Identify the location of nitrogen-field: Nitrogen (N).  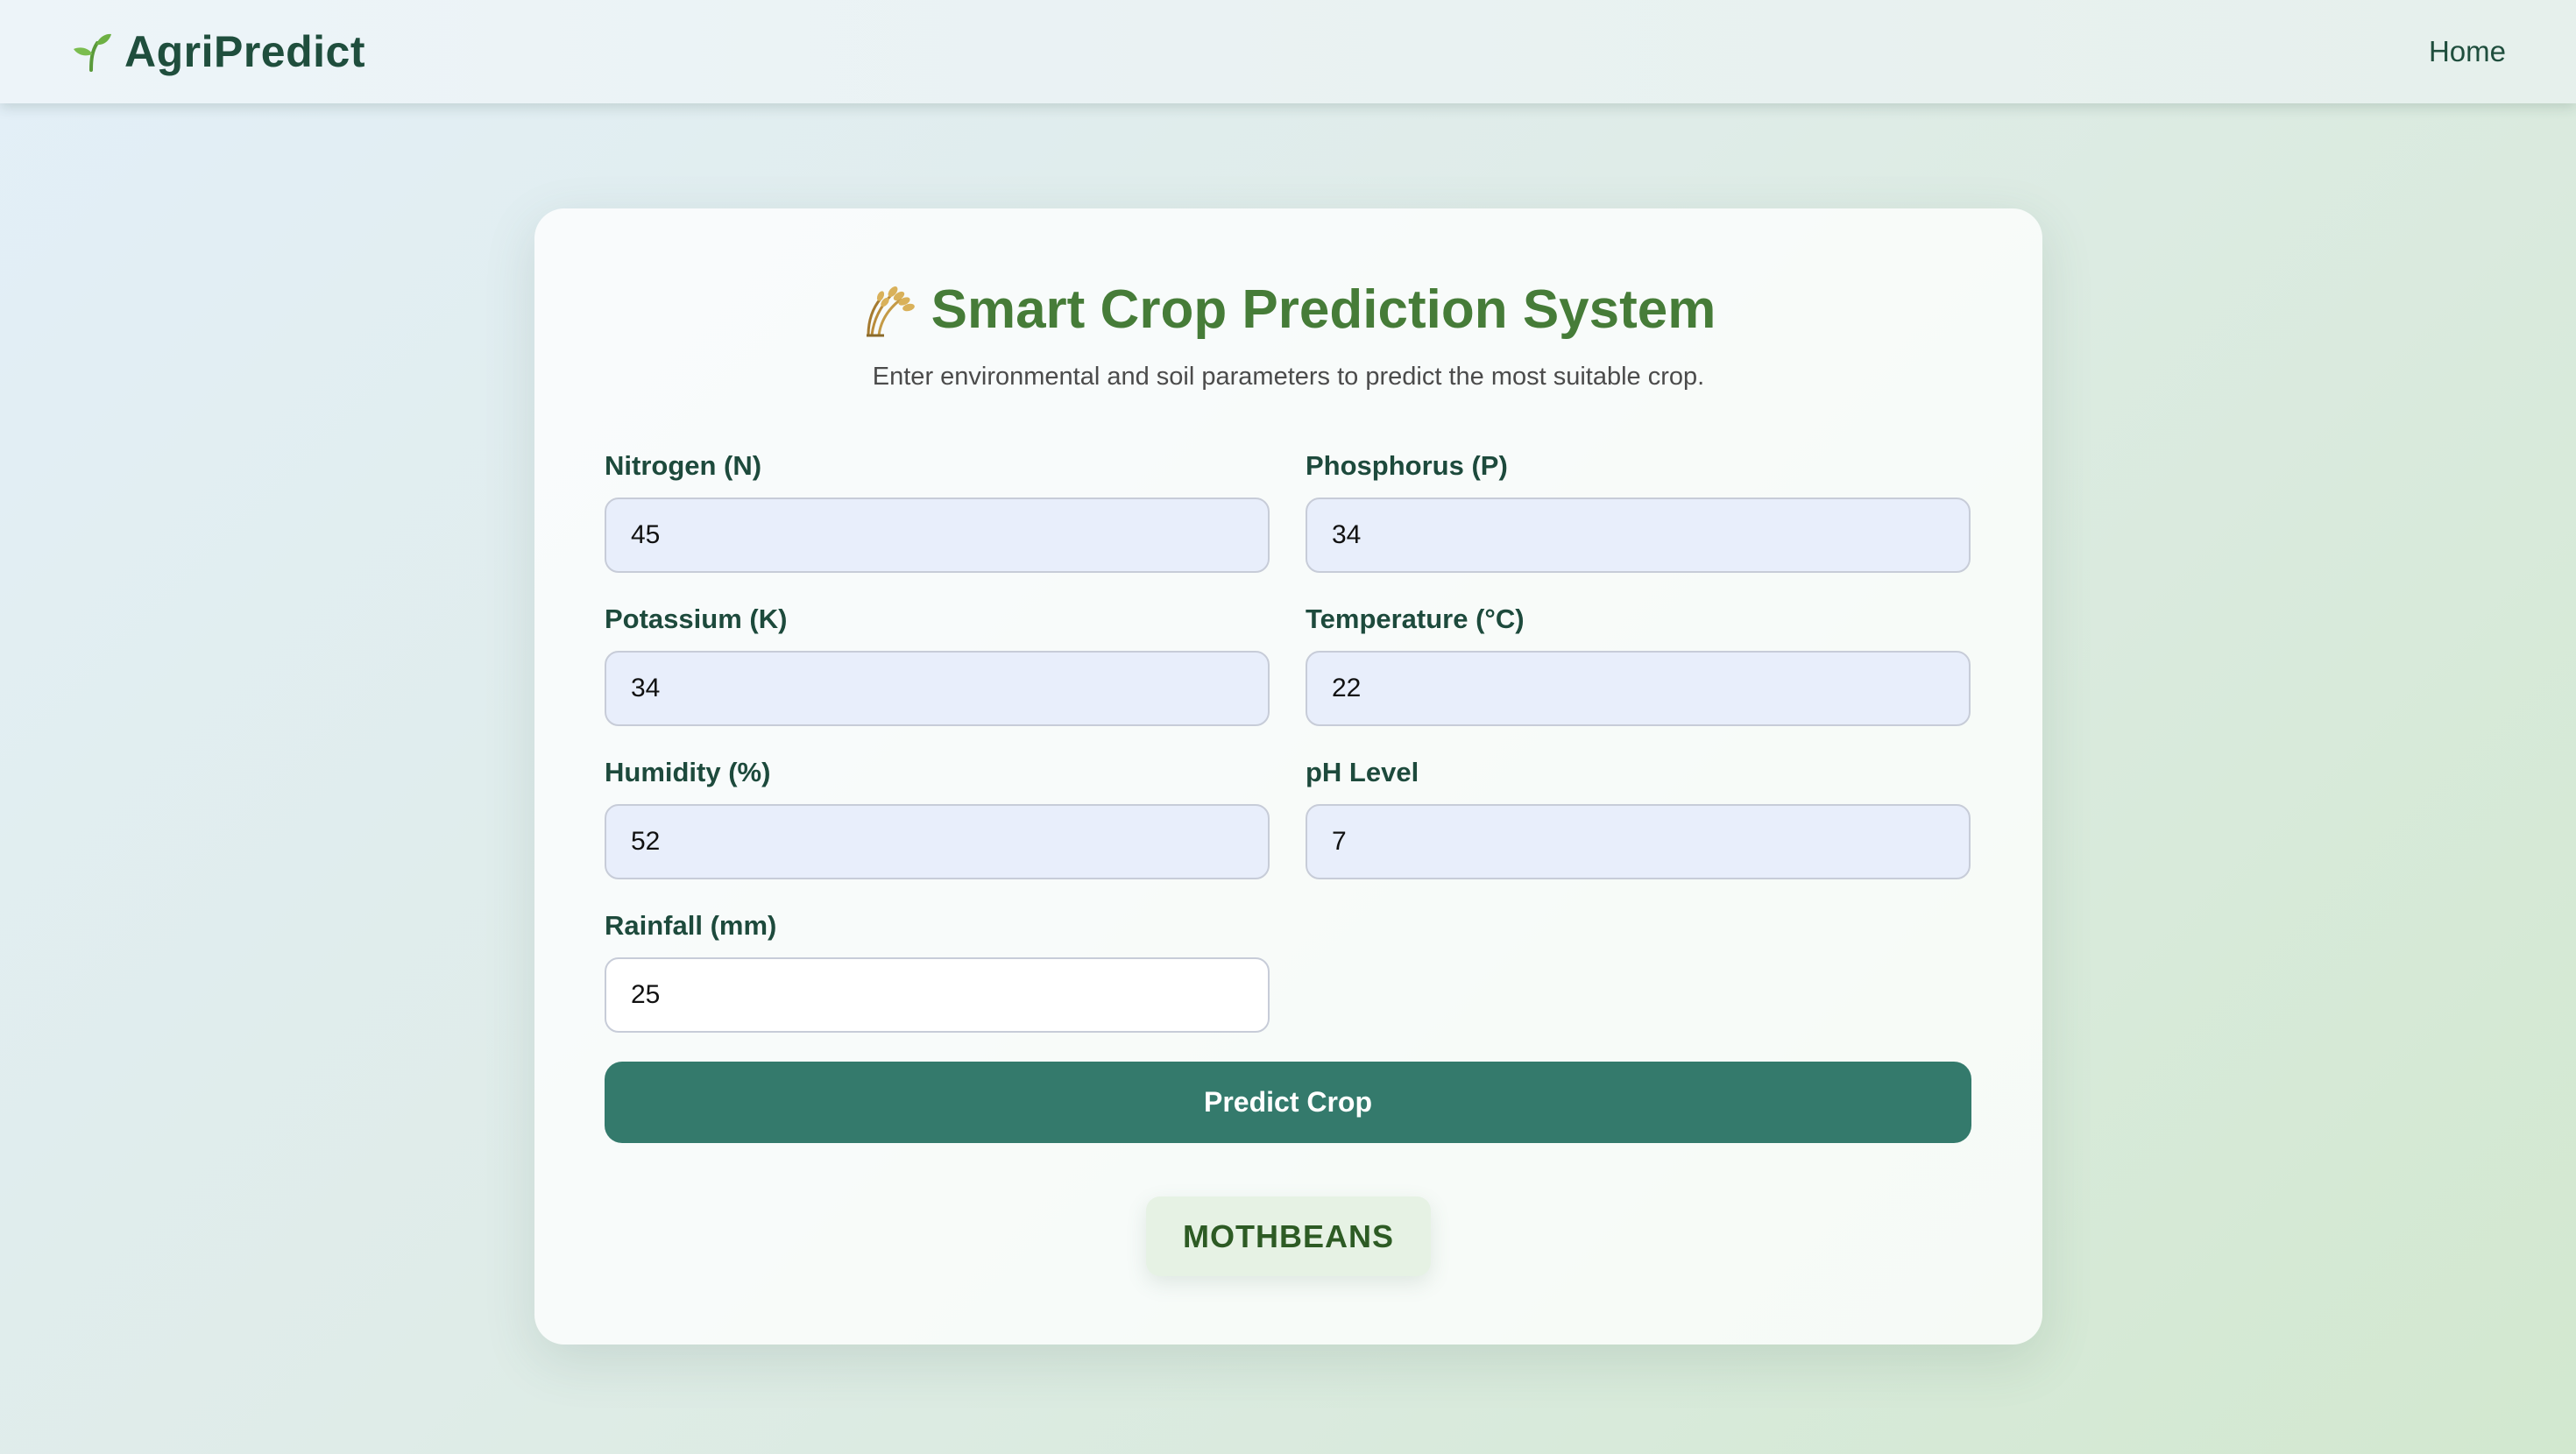
(937, 510).